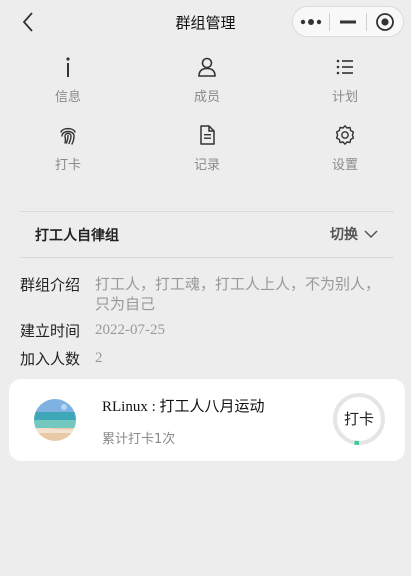 This screenshot has width=411, height=576. What do you see at coordinates (344, 165) in the screenshot?
I see `grid-label-settings: 设置` at bounding box center [344, 165].